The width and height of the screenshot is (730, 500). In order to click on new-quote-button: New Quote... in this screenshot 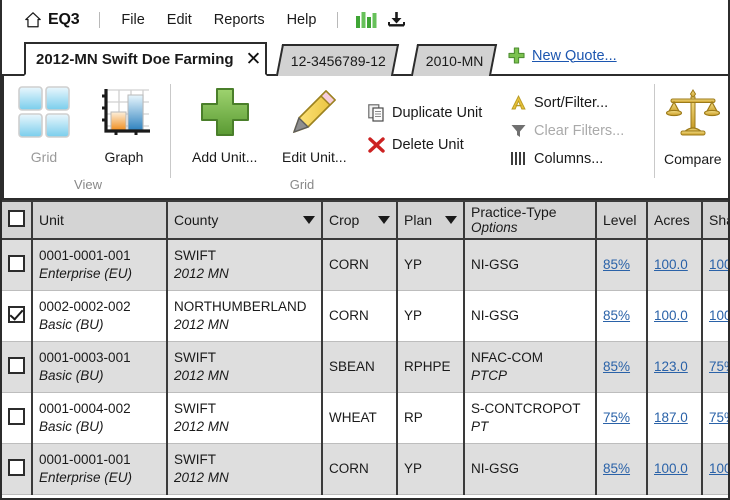, I will do `click(564, 55)`.